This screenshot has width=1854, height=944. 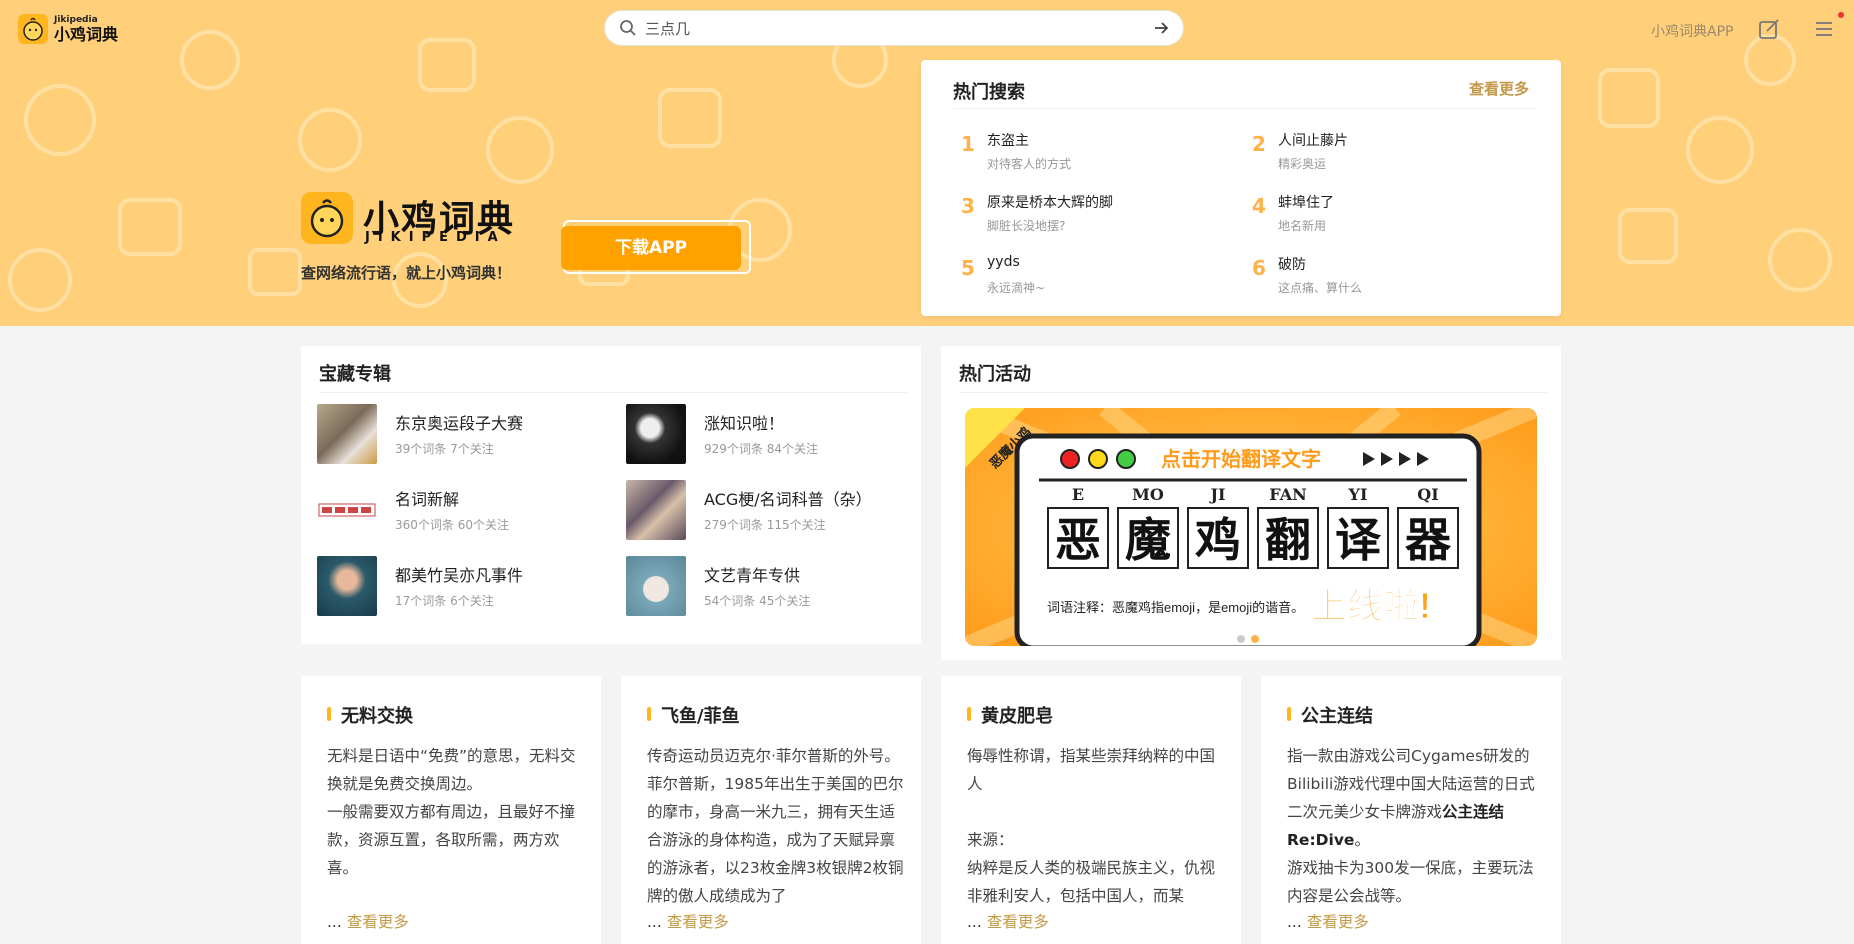 I want to click on album-item: 涨知识啦！ 929个词条 84个关注, so click(x=771, y=435).